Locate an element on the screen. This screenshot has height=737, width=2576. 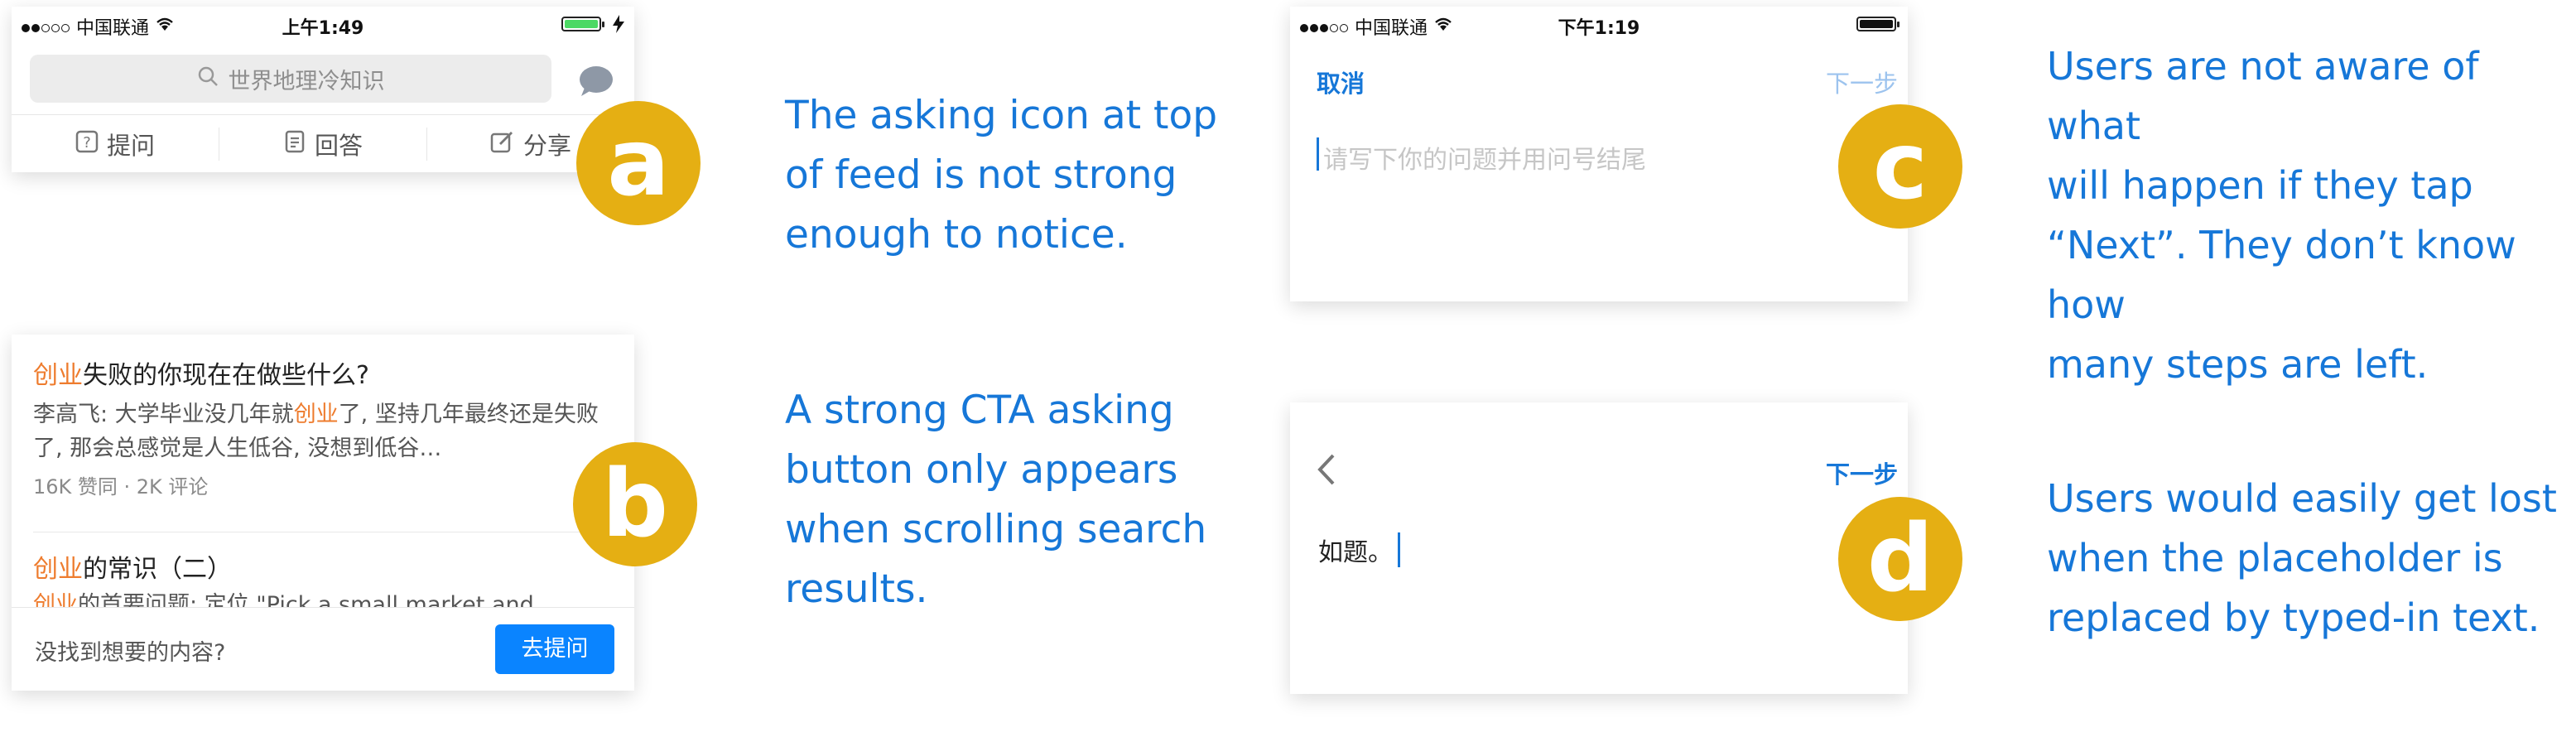
search-input: 世界地理冷知识 is located at coordinates (290, 79).